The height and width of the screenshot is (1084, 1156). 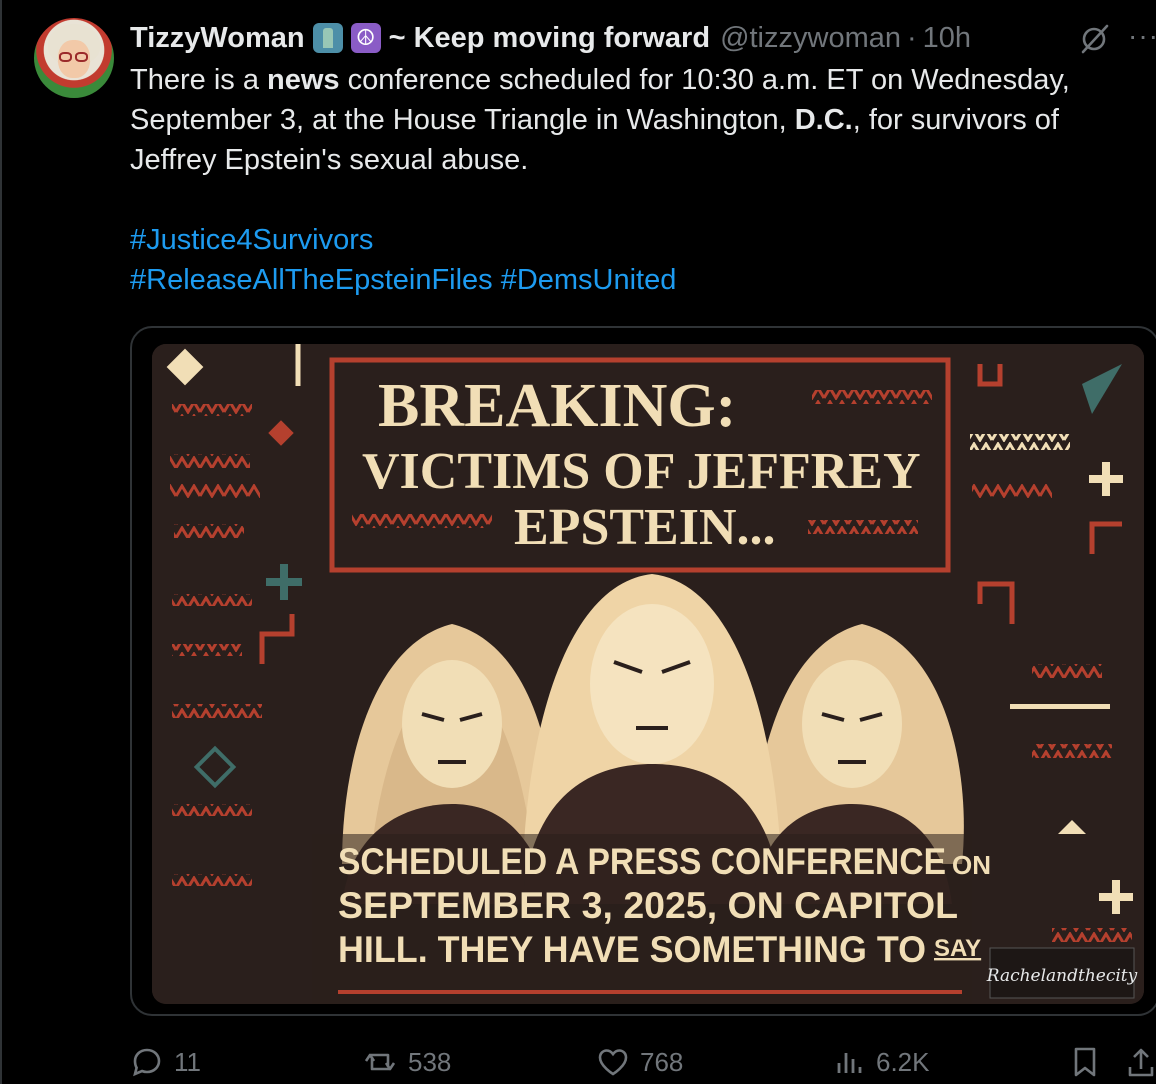 What do you see at coordinates (327, 38) in the screenshot?
I see `statue-of-liberty-icon` at bounding box center [327, 38].